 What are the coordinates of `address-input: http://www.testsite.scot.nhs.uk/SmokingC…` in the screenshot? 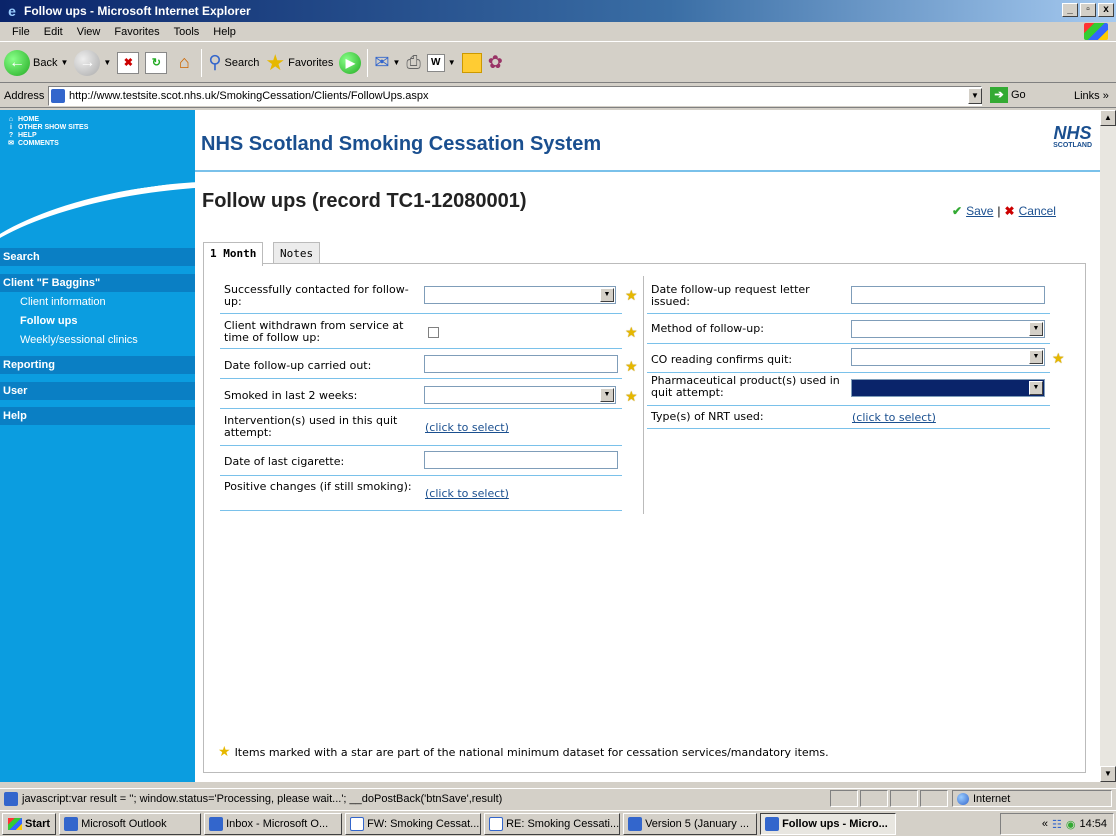 It's located at (515, 96).